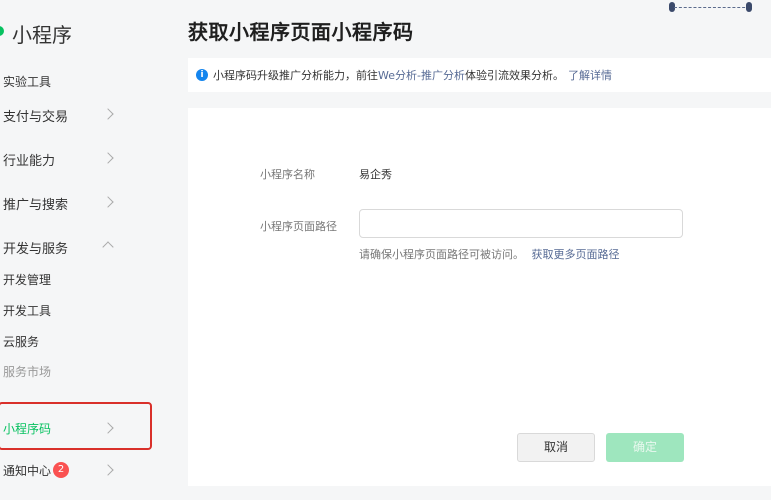  Describe the element at coordinates (42, 35) in the screenshot. I see `app-title: 小程序` at that location.